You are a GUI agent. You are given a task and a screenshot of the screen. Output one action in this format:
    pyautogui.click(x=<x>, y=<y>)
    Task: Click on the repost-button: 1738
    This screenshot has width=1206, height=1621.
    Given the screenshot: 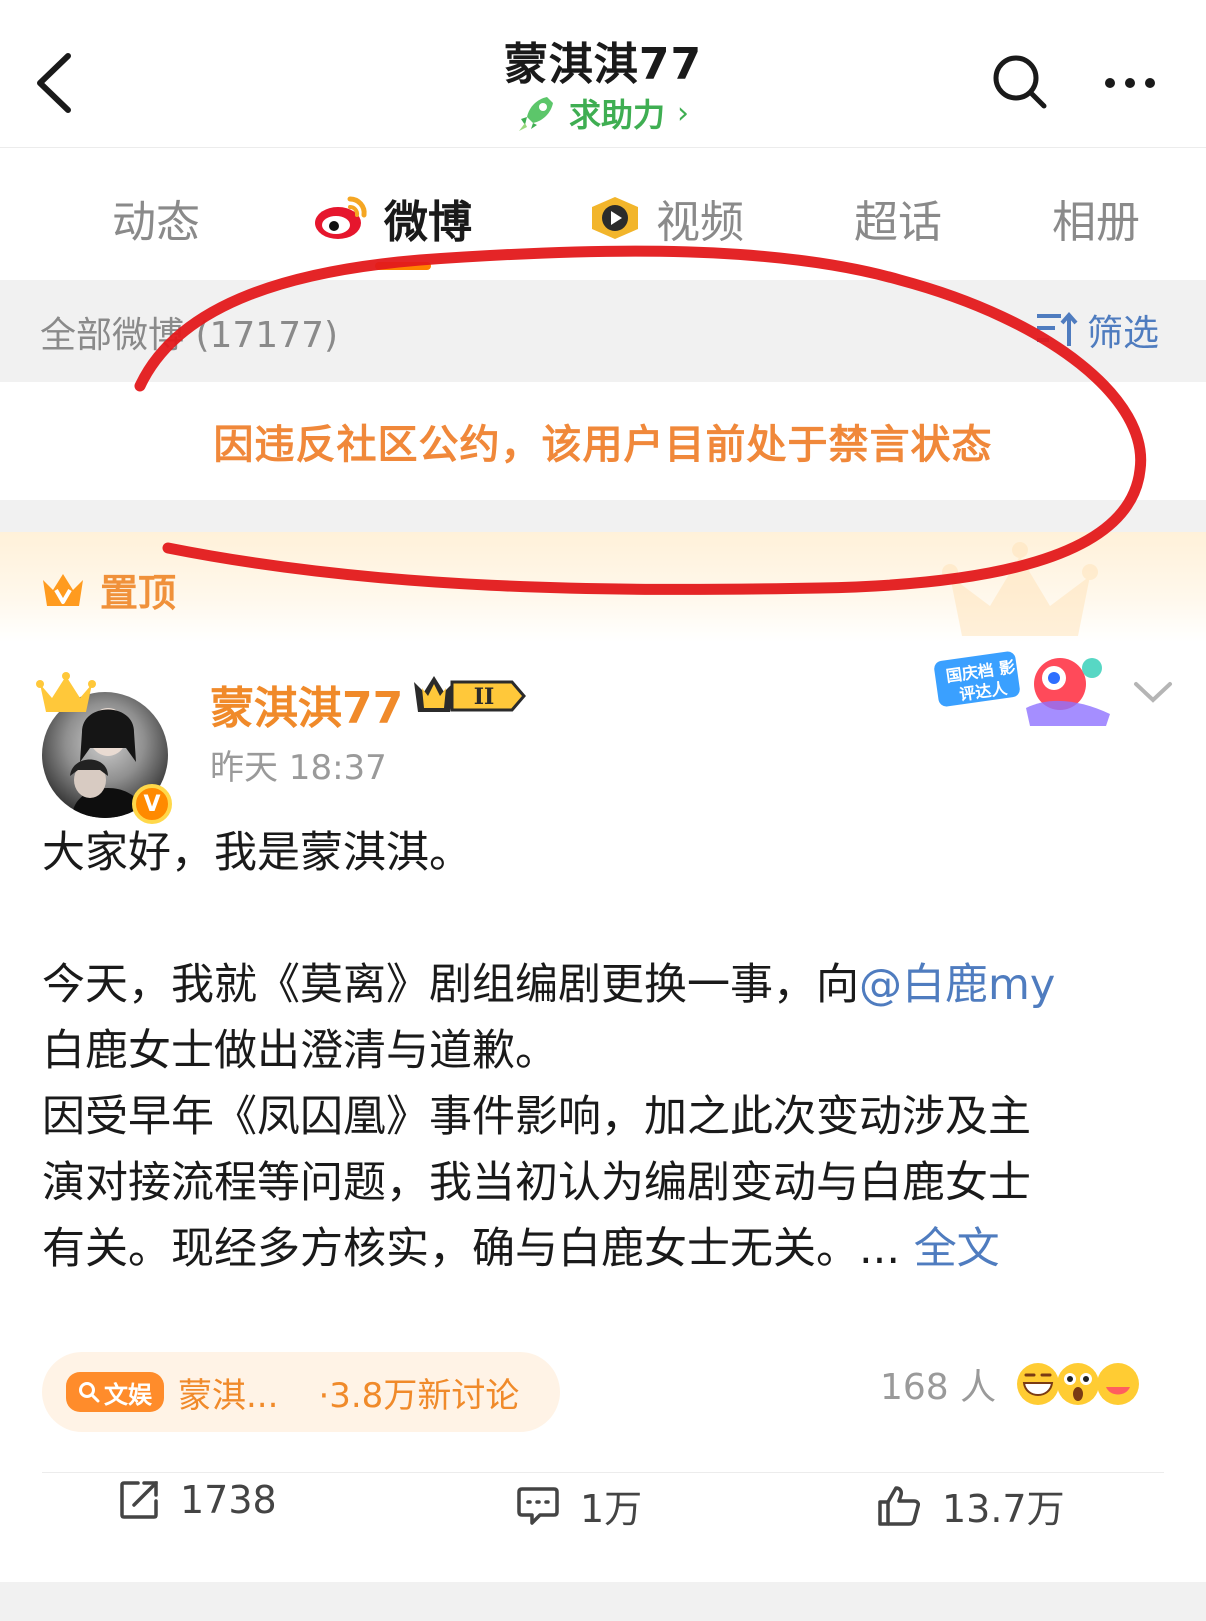 What is the action you would take?
    pyautogui.click(x=197, y=1500)
    